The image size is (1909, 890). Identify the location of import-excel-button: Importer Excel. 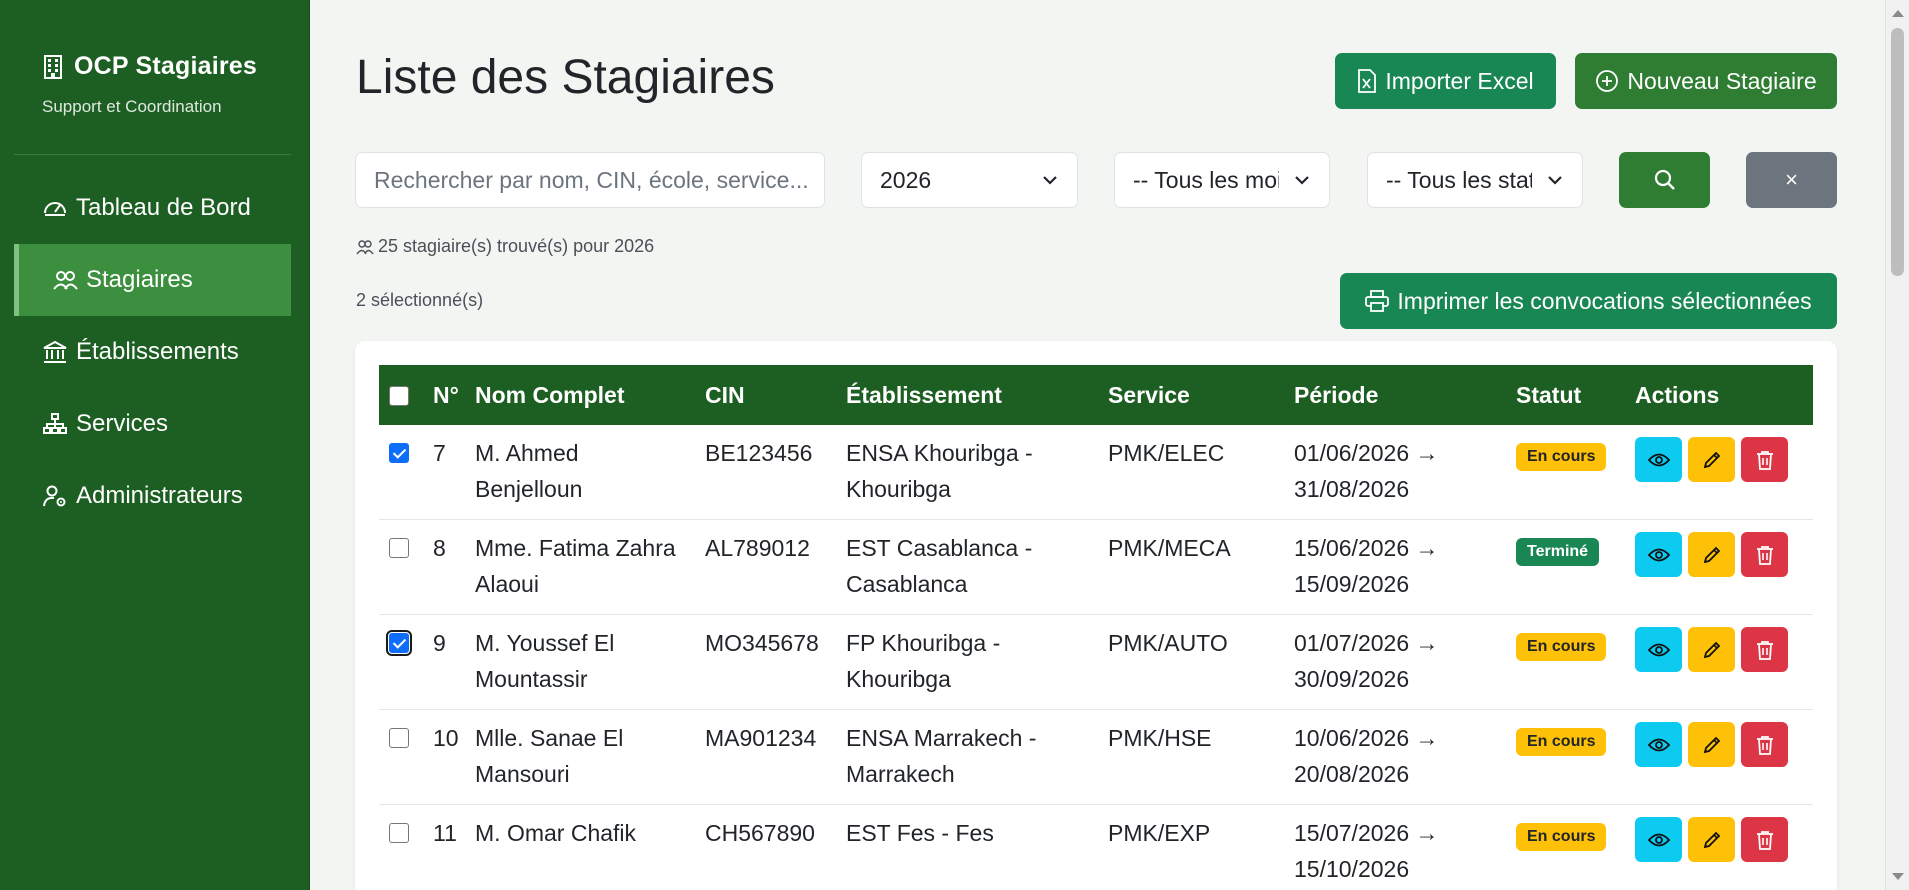
(1445, 81).